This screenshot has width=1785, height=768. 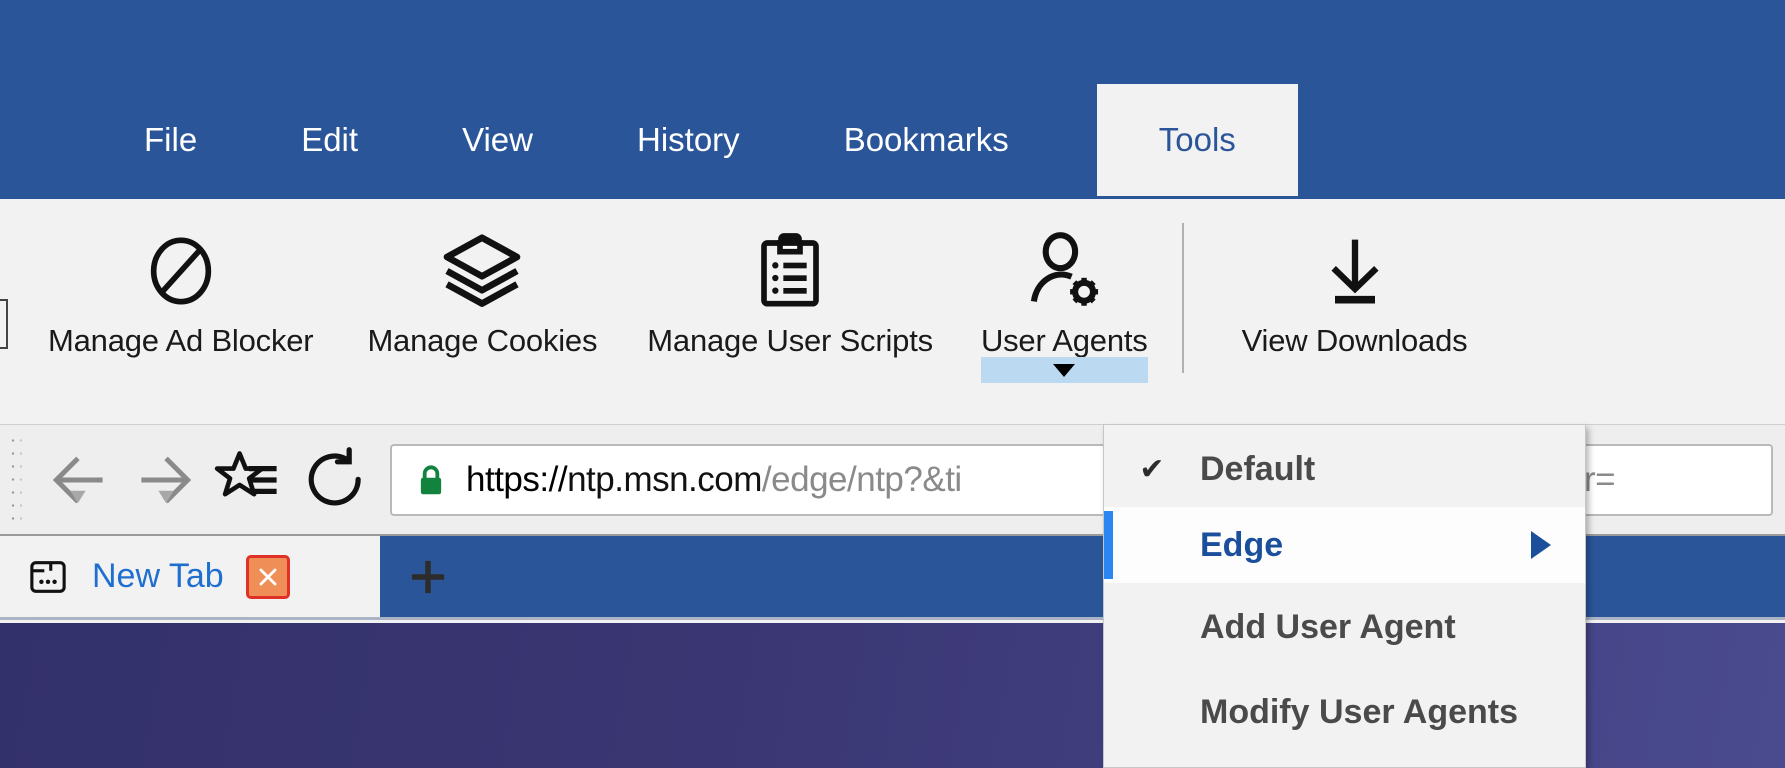 I want to click on user-agents-dropdown-toggle, so click(x=1064, y=370).